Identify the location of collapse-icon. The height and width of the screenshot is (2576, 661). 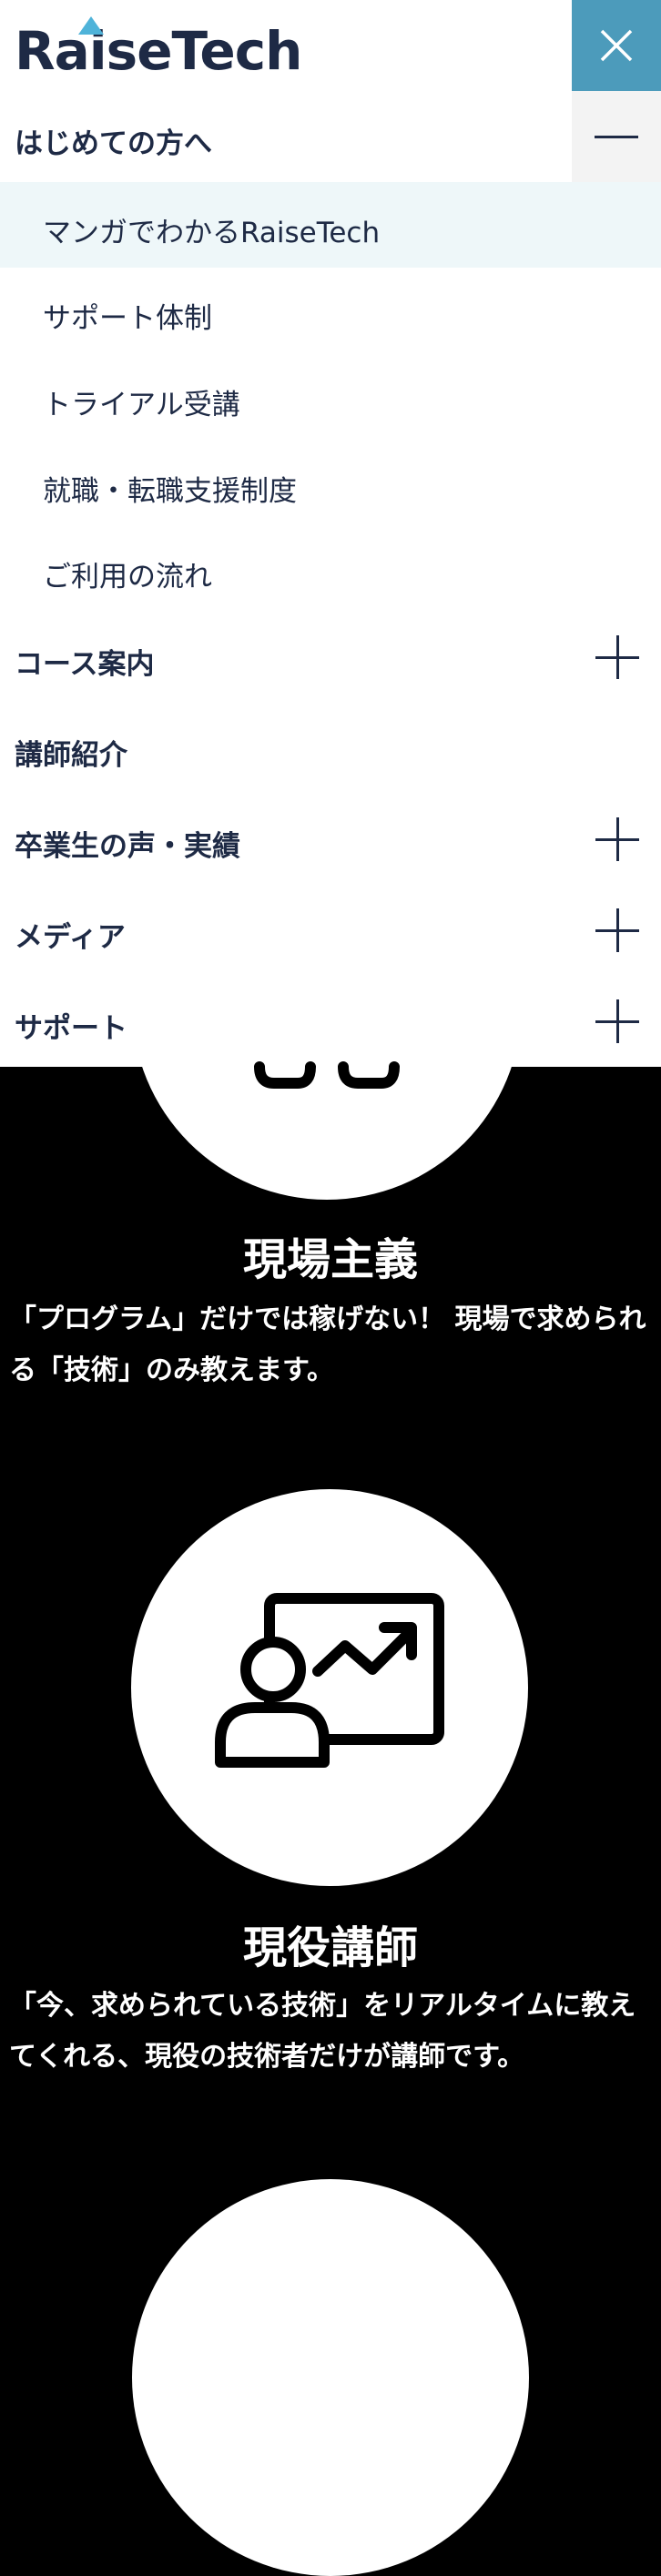
(616, 136).